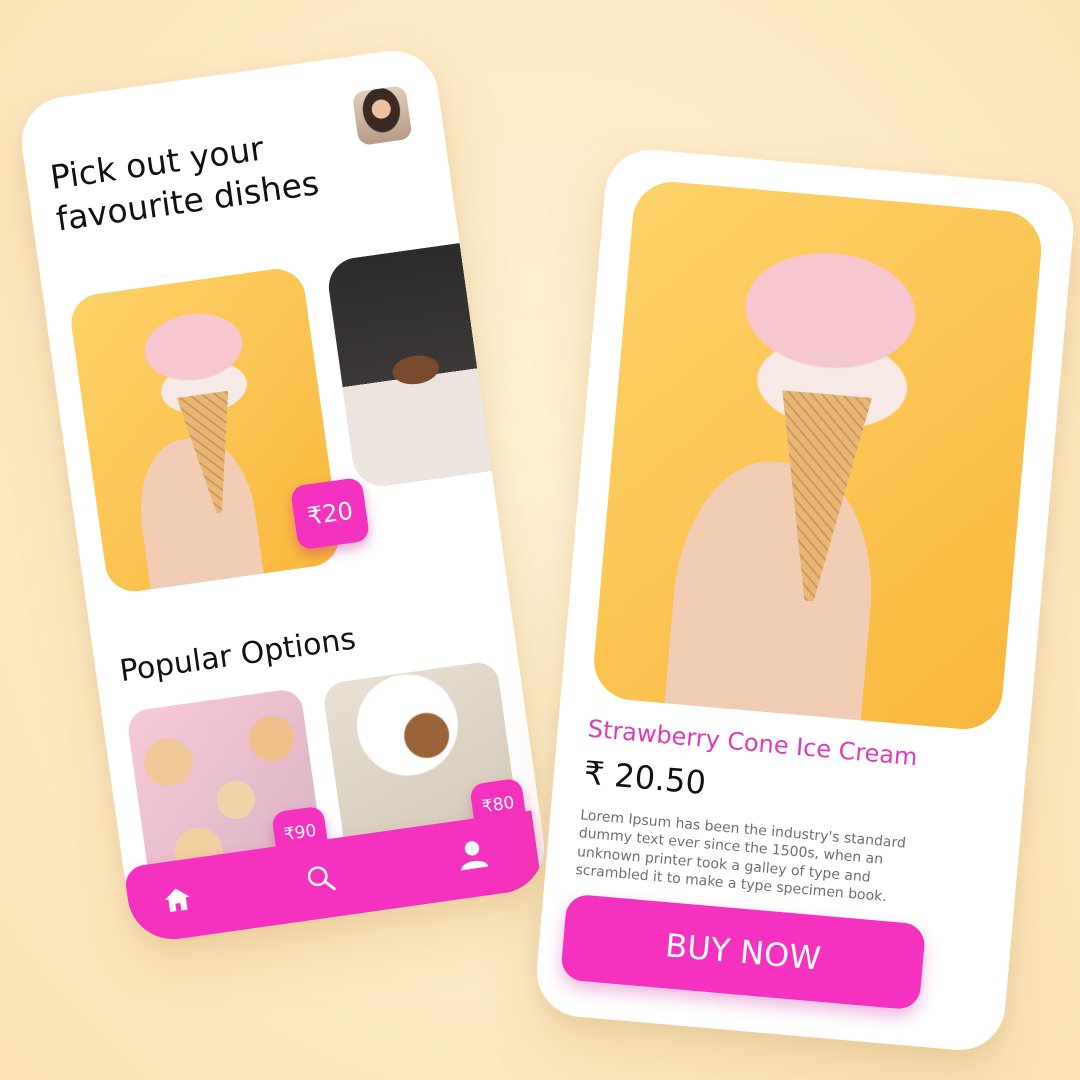 This screenshot has width=1080, height=1080. Describe the element at coordinates (202, 178) in the screenshot. I see `page-title: Pick out your favourite dishes` at that location.